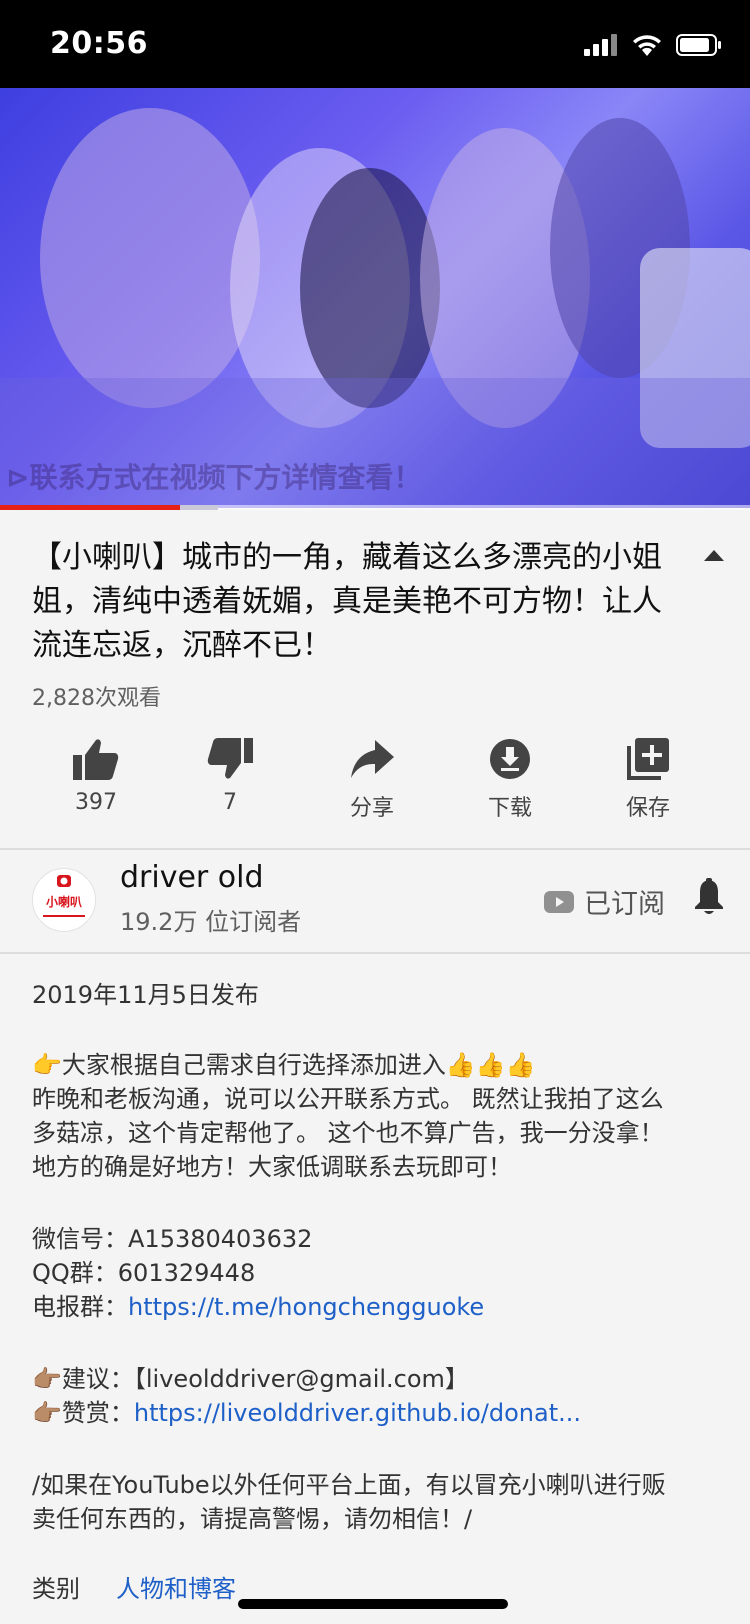  I want to click on telegram-line: 电报群：https://t.me/hongchengguoke, so click(258, 1307).